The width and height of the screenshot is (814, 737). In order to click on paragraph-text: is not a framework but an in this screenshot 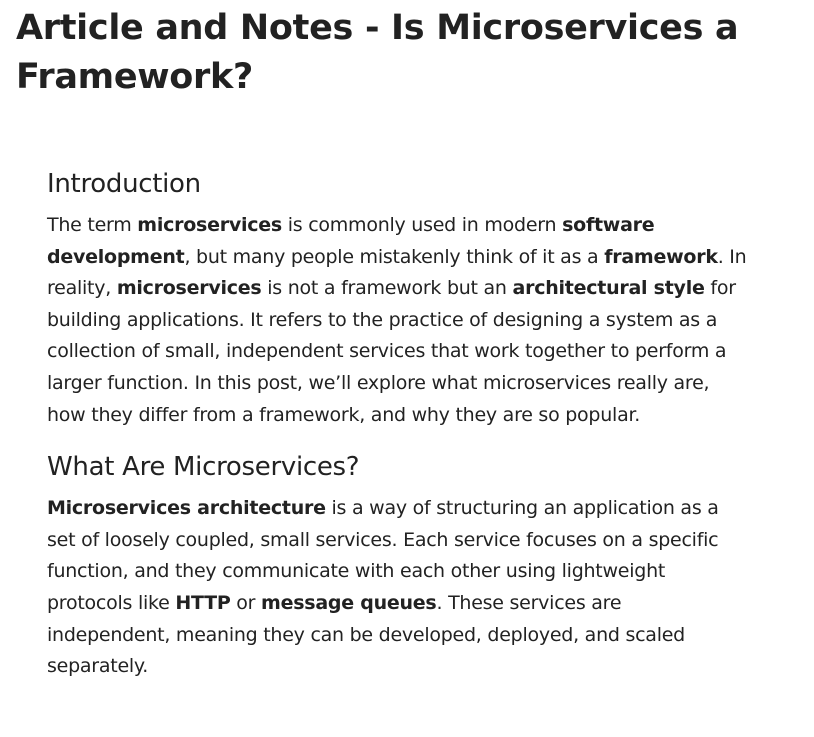, I will do `click(387, 288)`.